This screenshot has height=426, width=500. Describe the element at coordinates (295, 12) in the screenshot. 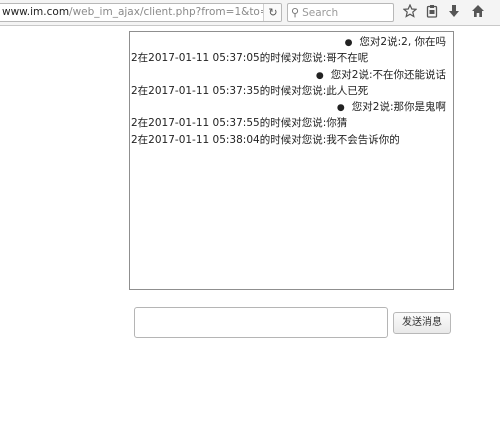

I see `search-icon: ⚲` at that location.